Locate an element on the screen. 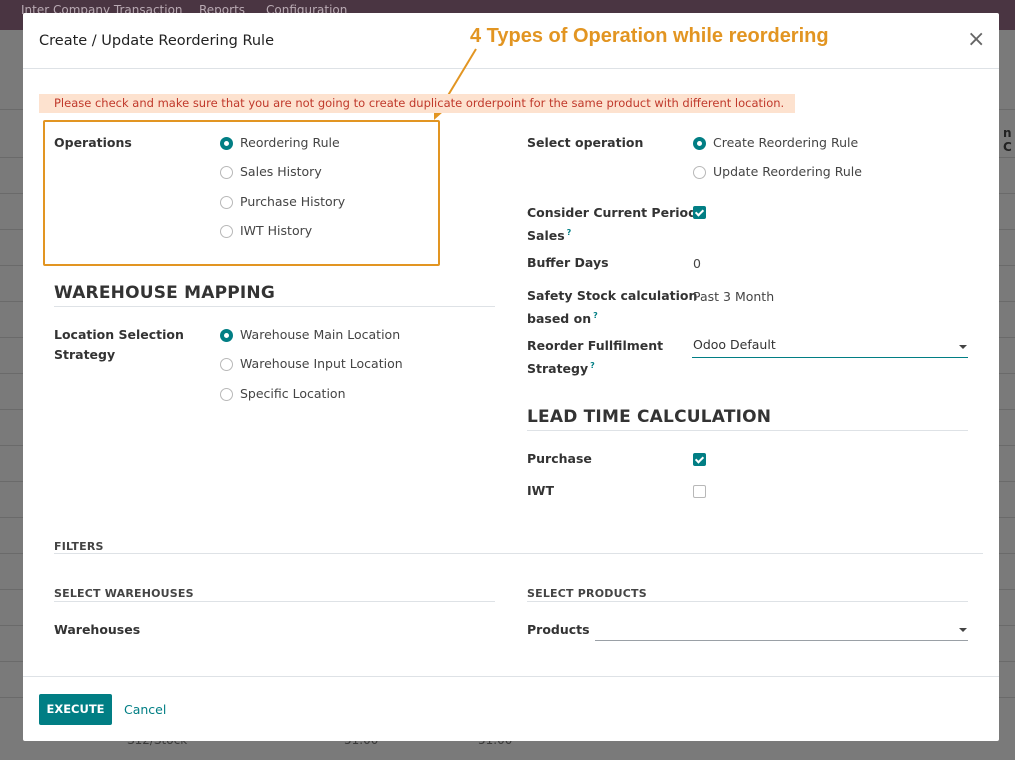 This screenshot has height=760, width=1015. radio-update-reordering-rule: Update Reordering Rule is located at coordinates (777, 172).